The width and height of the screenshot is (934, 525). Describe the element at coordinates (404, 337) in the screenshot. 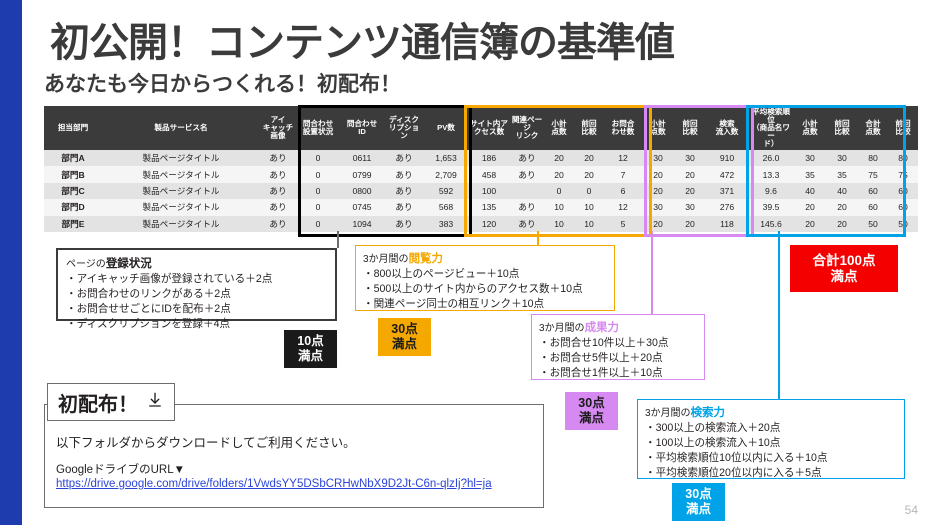

I see `chip-views-score: 30点 満点` at that location.